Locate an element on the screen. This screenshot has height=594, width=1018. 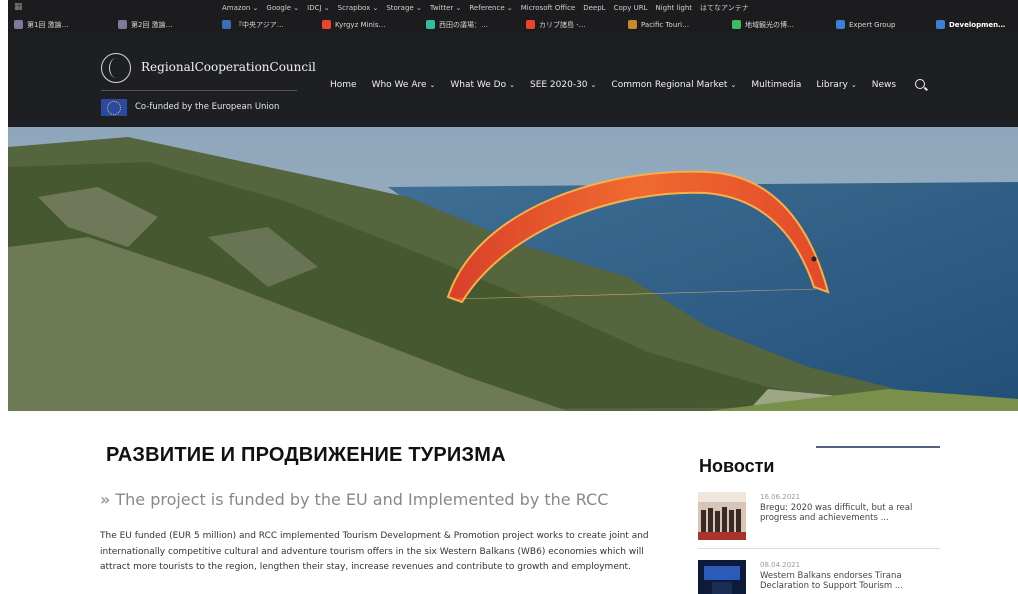
bookmark-link: Night light is located at coordinates (673, 8).